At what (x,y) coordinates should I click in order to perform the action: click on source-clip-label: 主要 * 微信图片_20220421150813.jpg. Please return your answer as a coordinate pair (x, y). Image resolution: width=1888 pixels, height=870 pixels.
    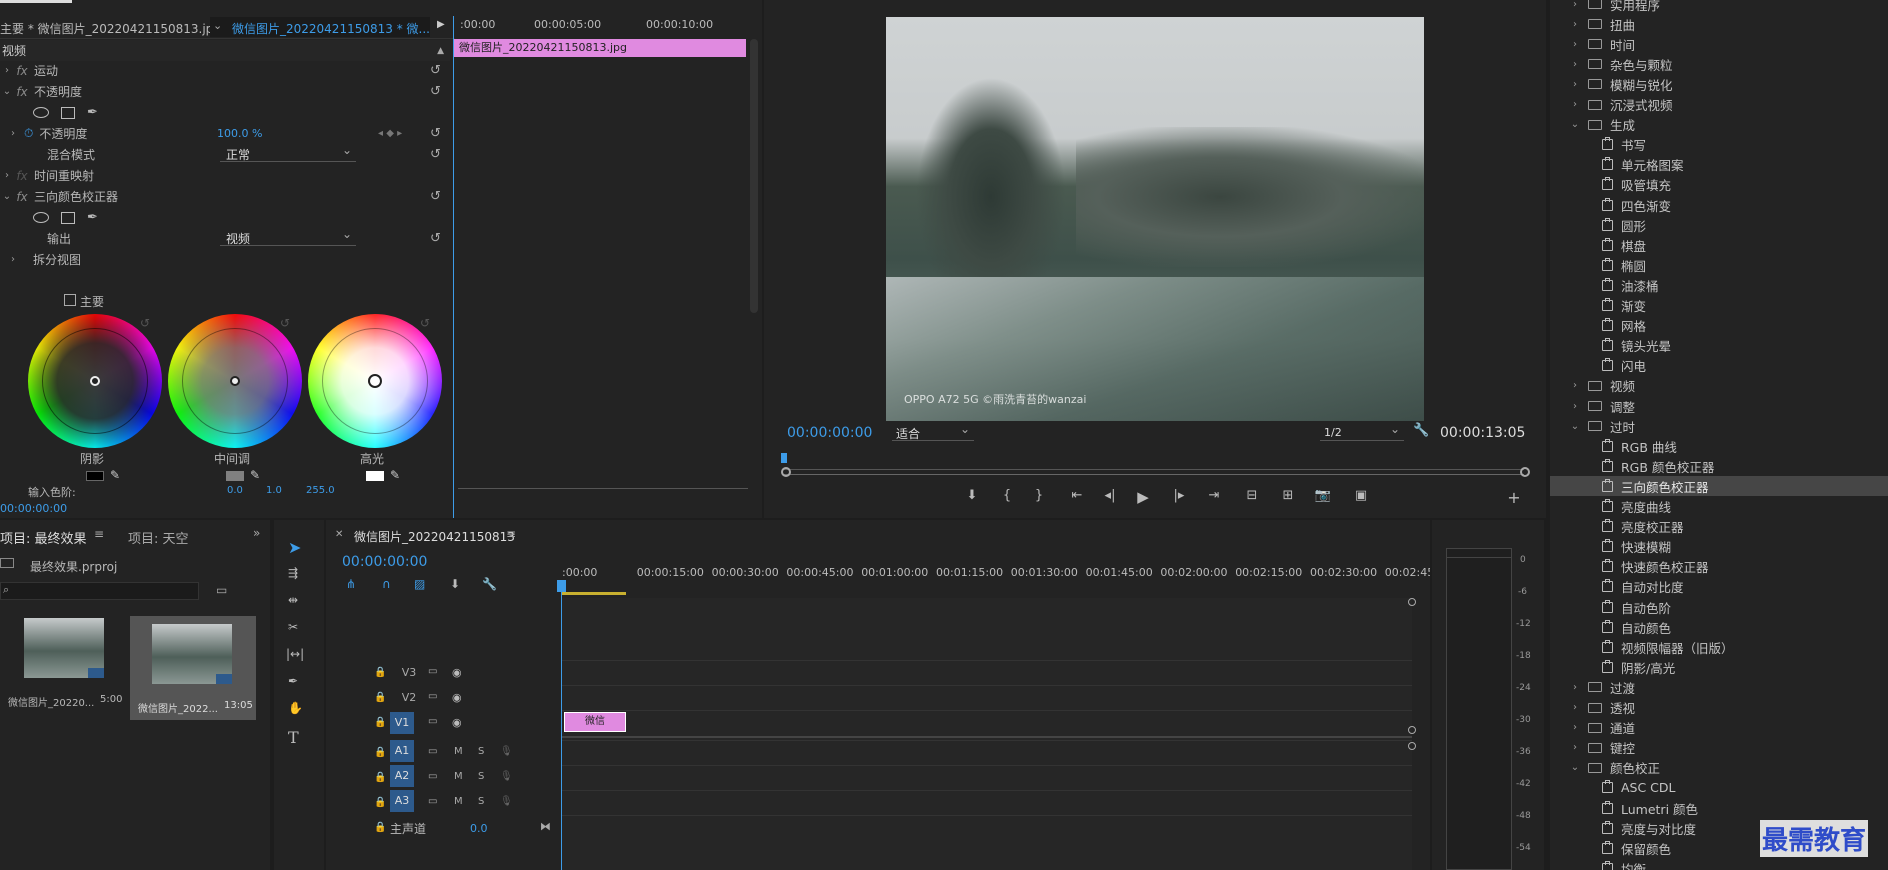
    Looking at the image, I should click on (110, 28).